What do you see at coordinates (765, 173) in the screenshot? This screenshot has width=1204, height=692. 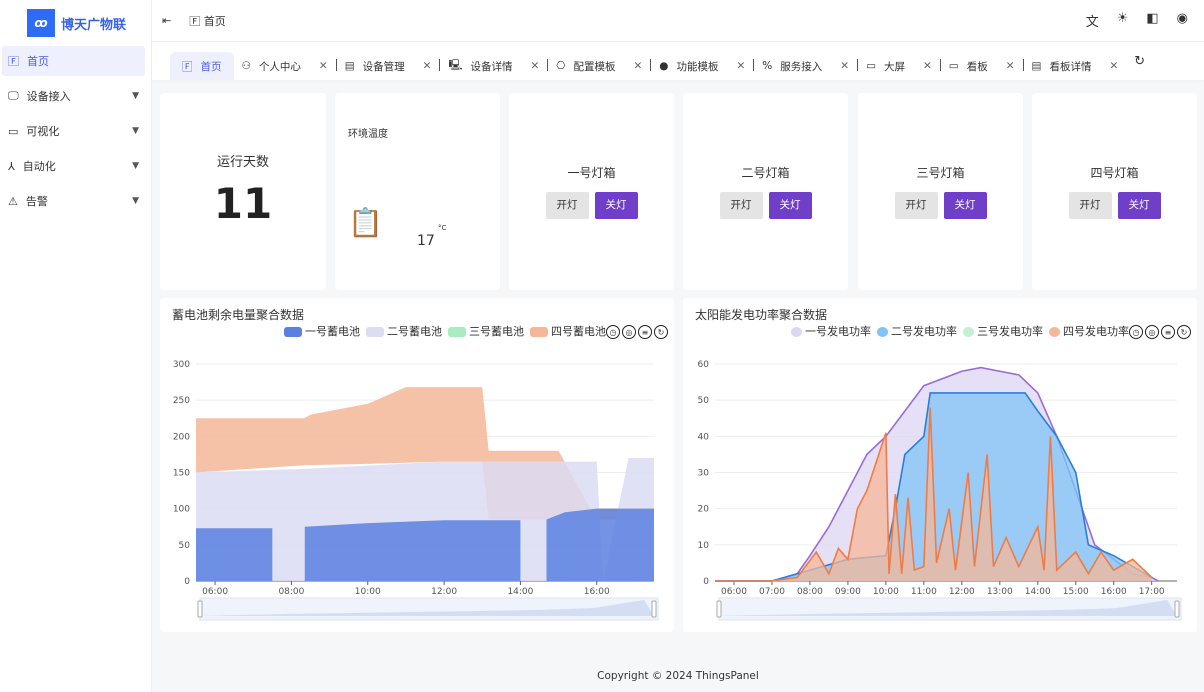 I see `lamp-name: 二号灯箱` at bounding box center [765, 173].